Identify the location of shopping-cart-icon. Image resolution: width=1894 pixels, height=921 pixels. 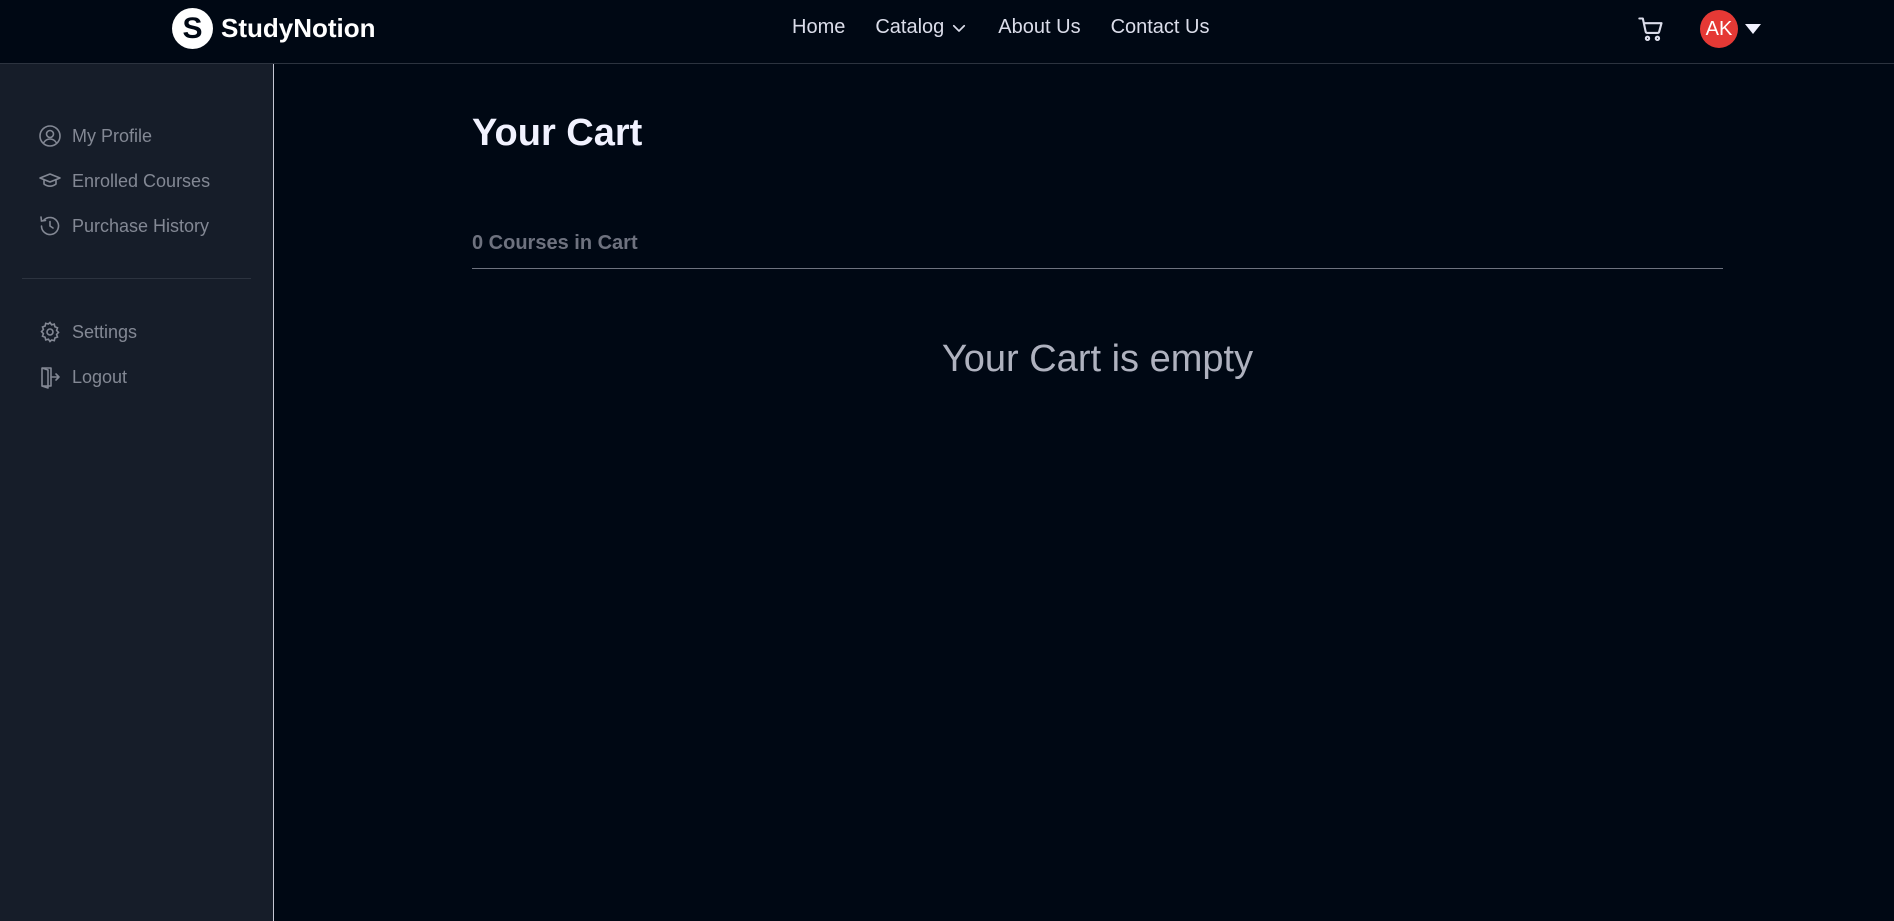
(1650, 29).